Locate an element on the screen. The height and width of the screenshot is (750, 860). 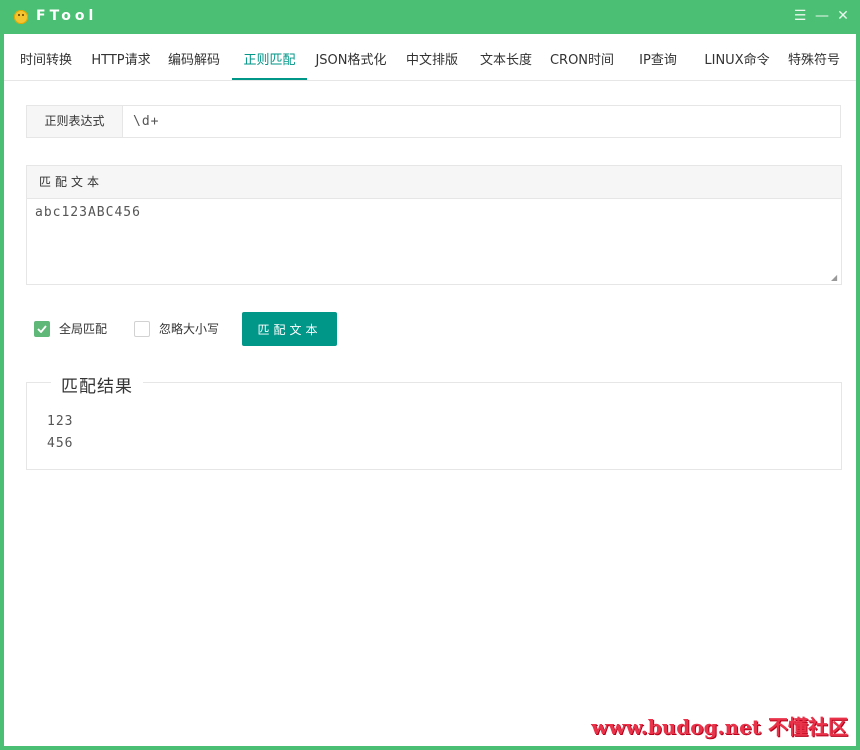
minimize-icon: — is located at coordinates (822, 16).